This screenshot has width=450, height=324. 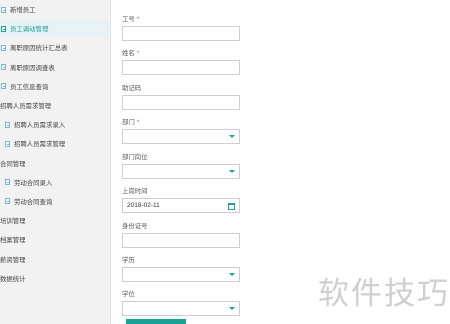 What do you see at coordinates (143, 205) in the screenshot?
I see `field-value: 2018-02-11` at bounding box center [143, 205].